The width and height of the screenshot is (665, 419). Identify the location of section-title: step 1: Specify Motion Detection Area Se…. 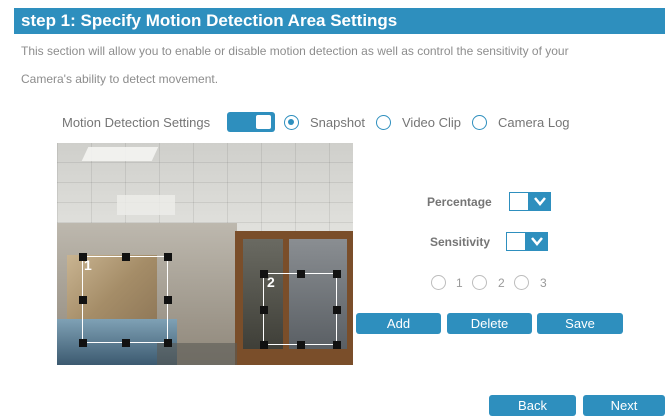
(209, 20).